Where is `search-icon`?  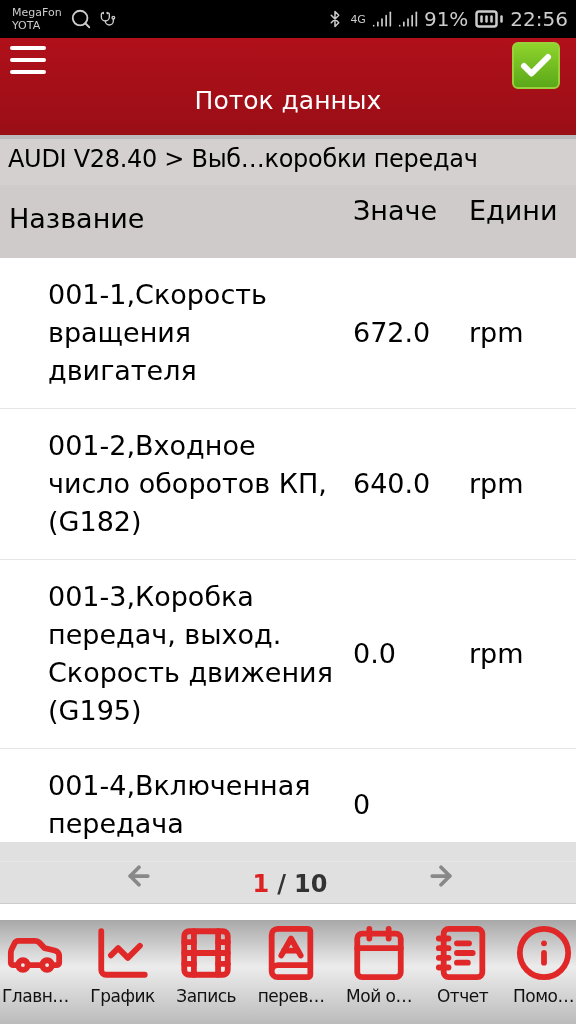 search-icon is located at coordinates (80, 19).